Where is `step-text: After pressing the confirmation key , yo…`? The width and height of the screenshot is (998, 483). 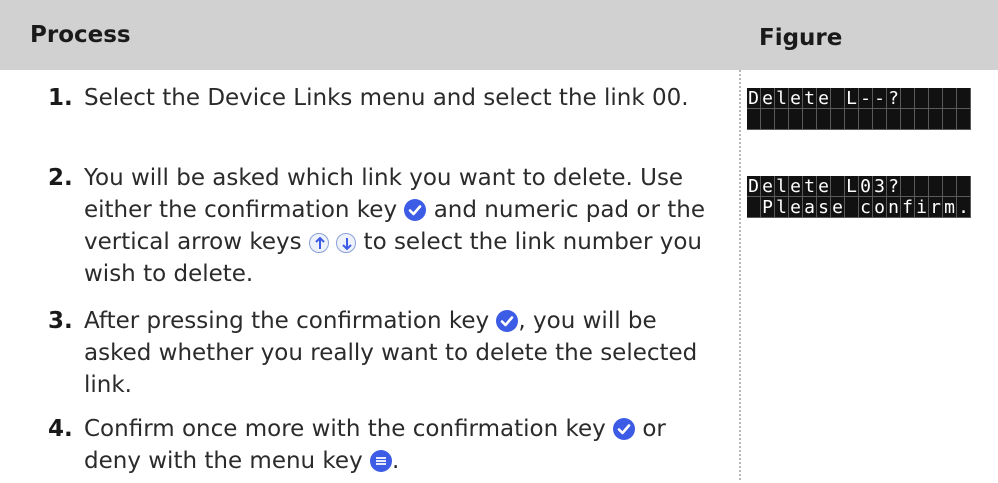
step-text: After pressing the confirmation key , yo… is located at coordinates (391, 353).